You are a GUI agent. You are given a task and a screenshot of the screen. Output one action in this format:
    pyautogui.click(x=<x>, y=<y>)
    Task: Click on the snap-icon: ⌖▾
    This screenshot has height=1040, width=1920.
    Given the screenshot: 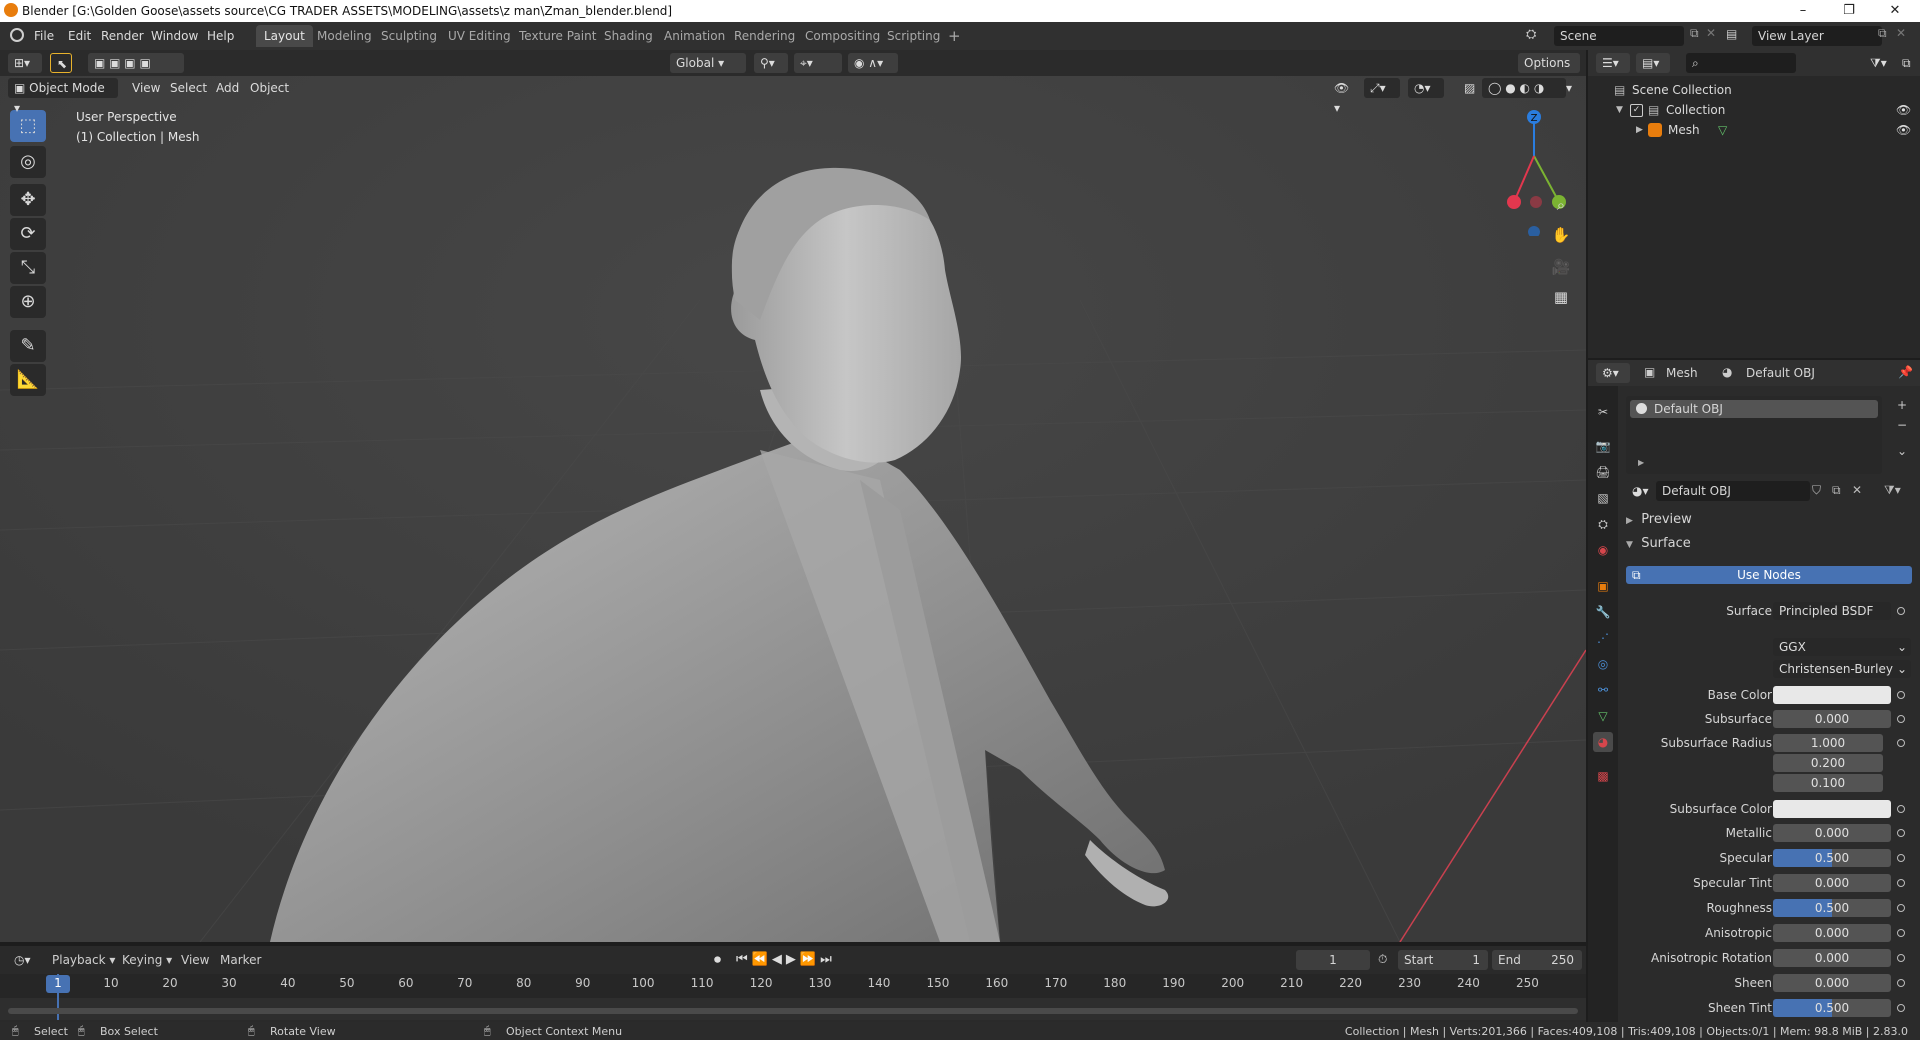 What is the action you would take?
    pyautogui.click(x=818, y=63)
    